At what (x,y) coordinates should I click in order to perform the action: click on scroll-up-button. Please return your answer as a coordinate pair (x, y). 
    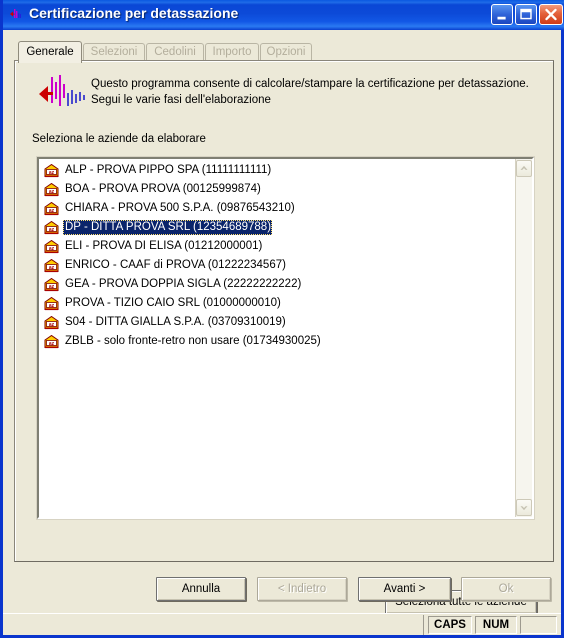
    Looking at the image, I should click on (524, 168).